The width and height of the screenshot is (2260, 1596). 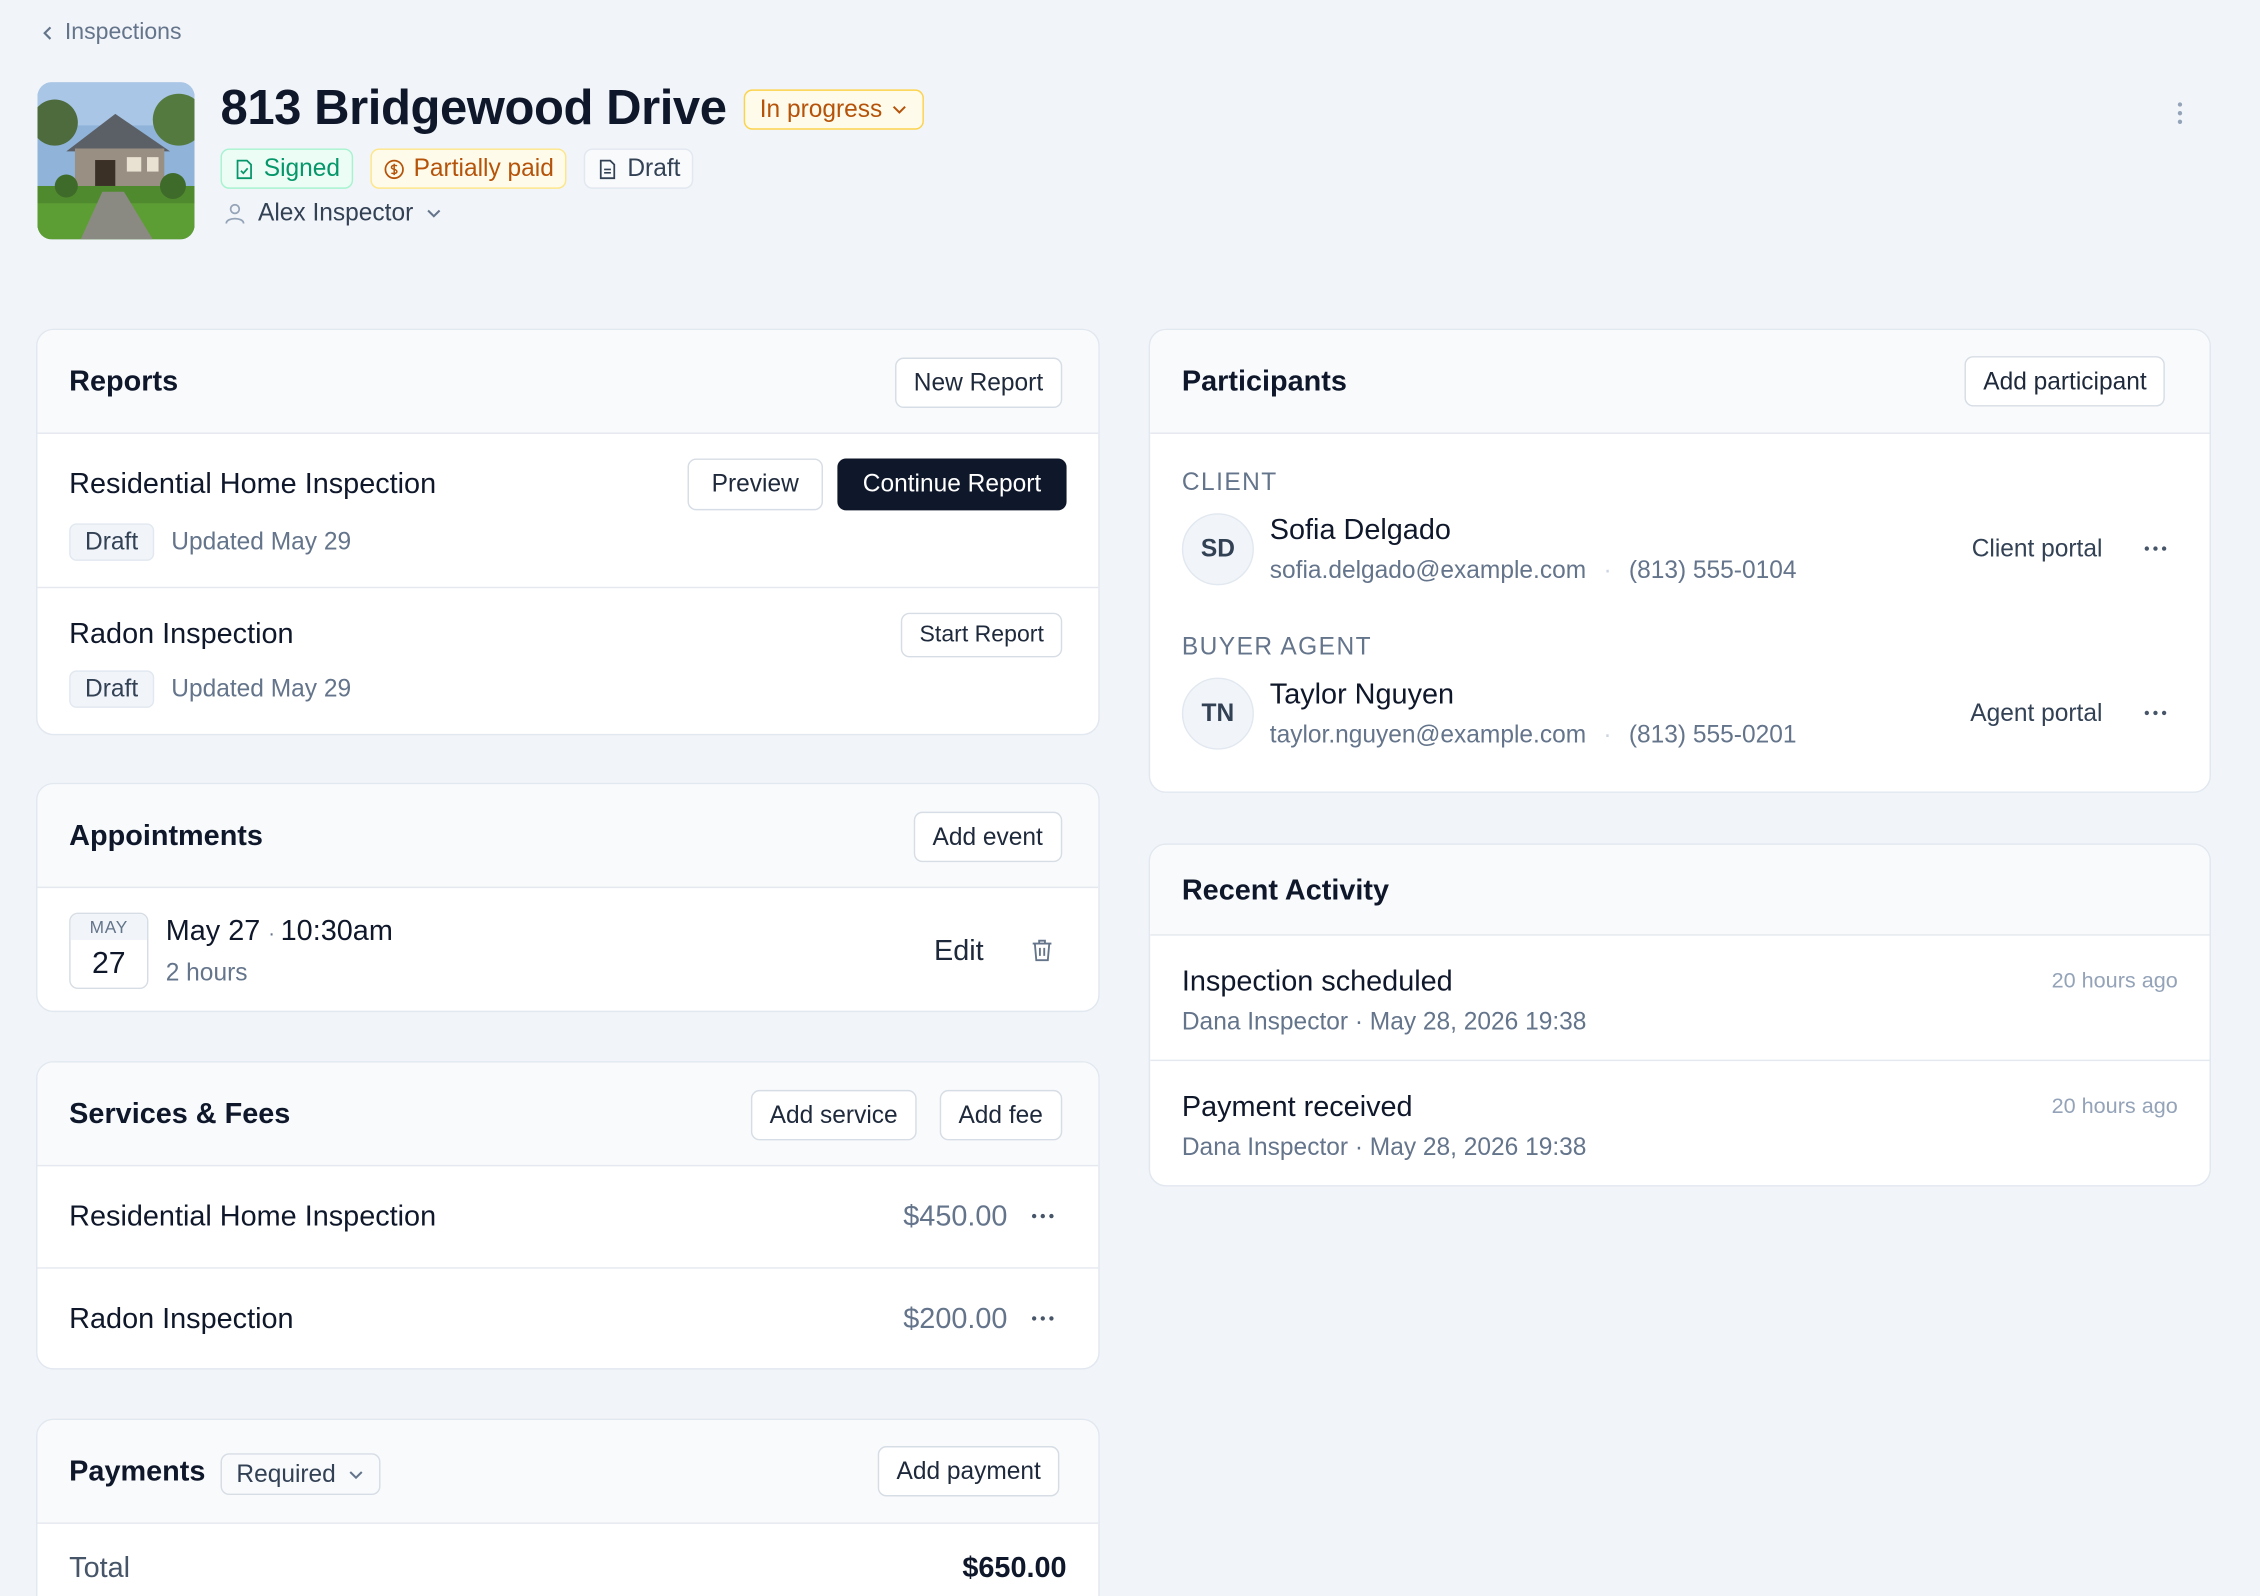 I want to click on header-badges: Signed Partially paid Draft, so click(x=457, y=168).